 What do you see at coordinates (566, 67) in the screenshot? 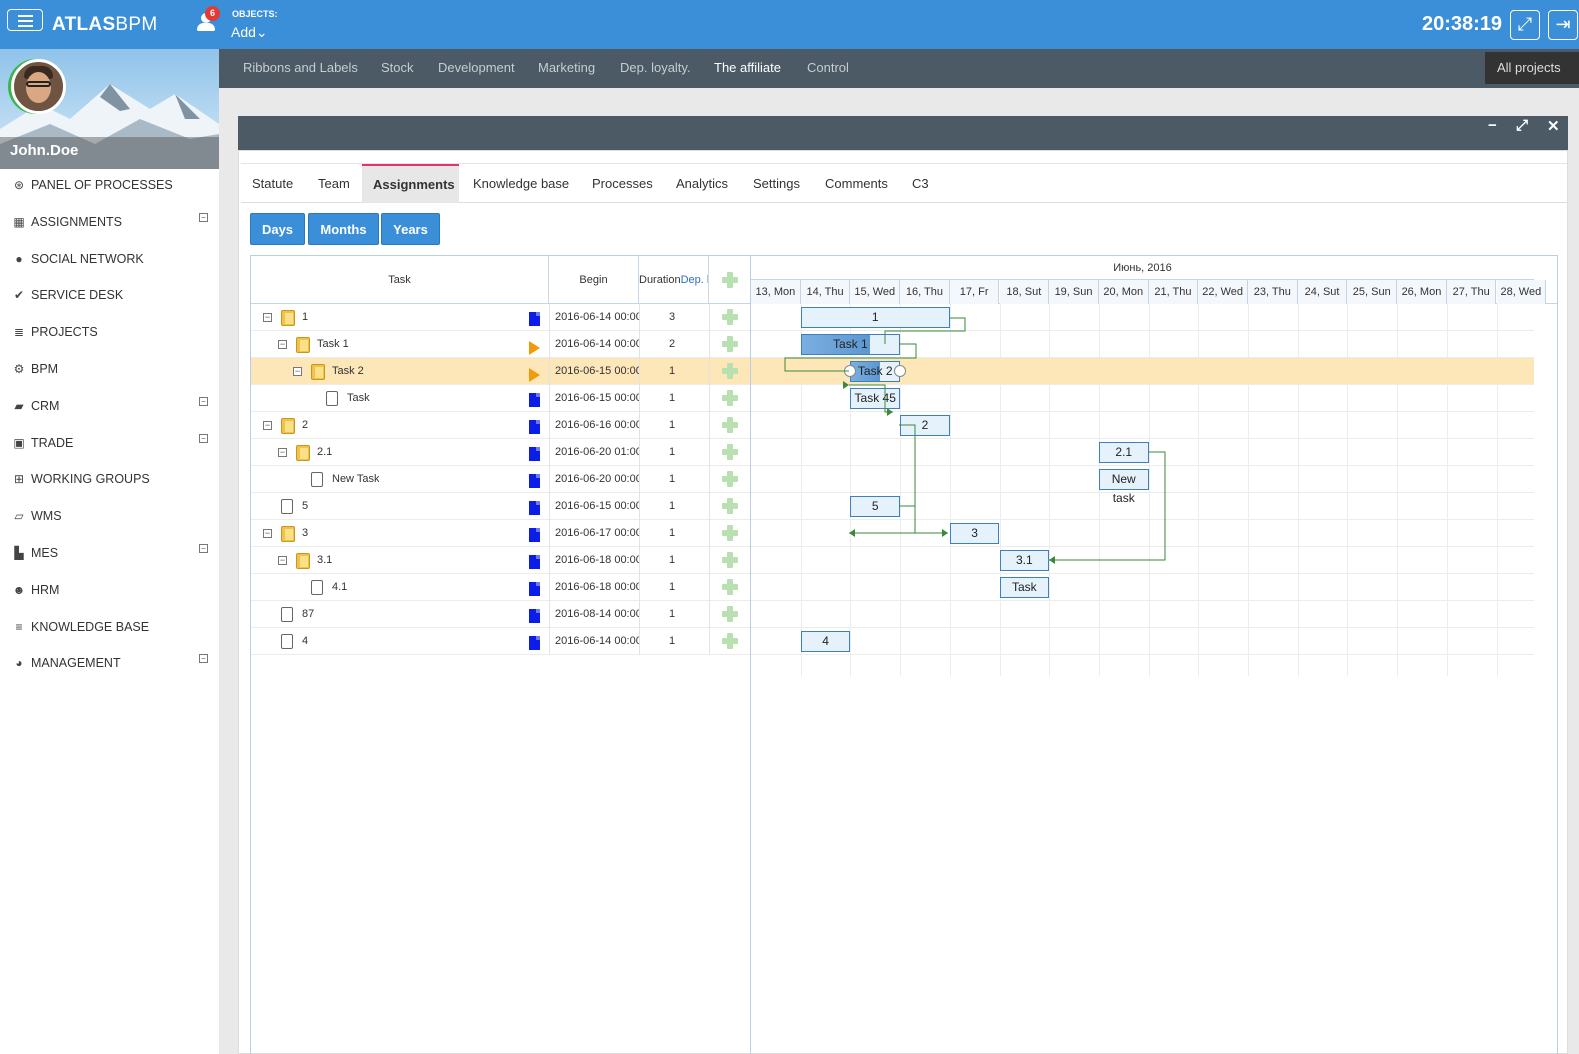
I see `project-tab-marketing: Marketing` at bounding box center [566, 67].